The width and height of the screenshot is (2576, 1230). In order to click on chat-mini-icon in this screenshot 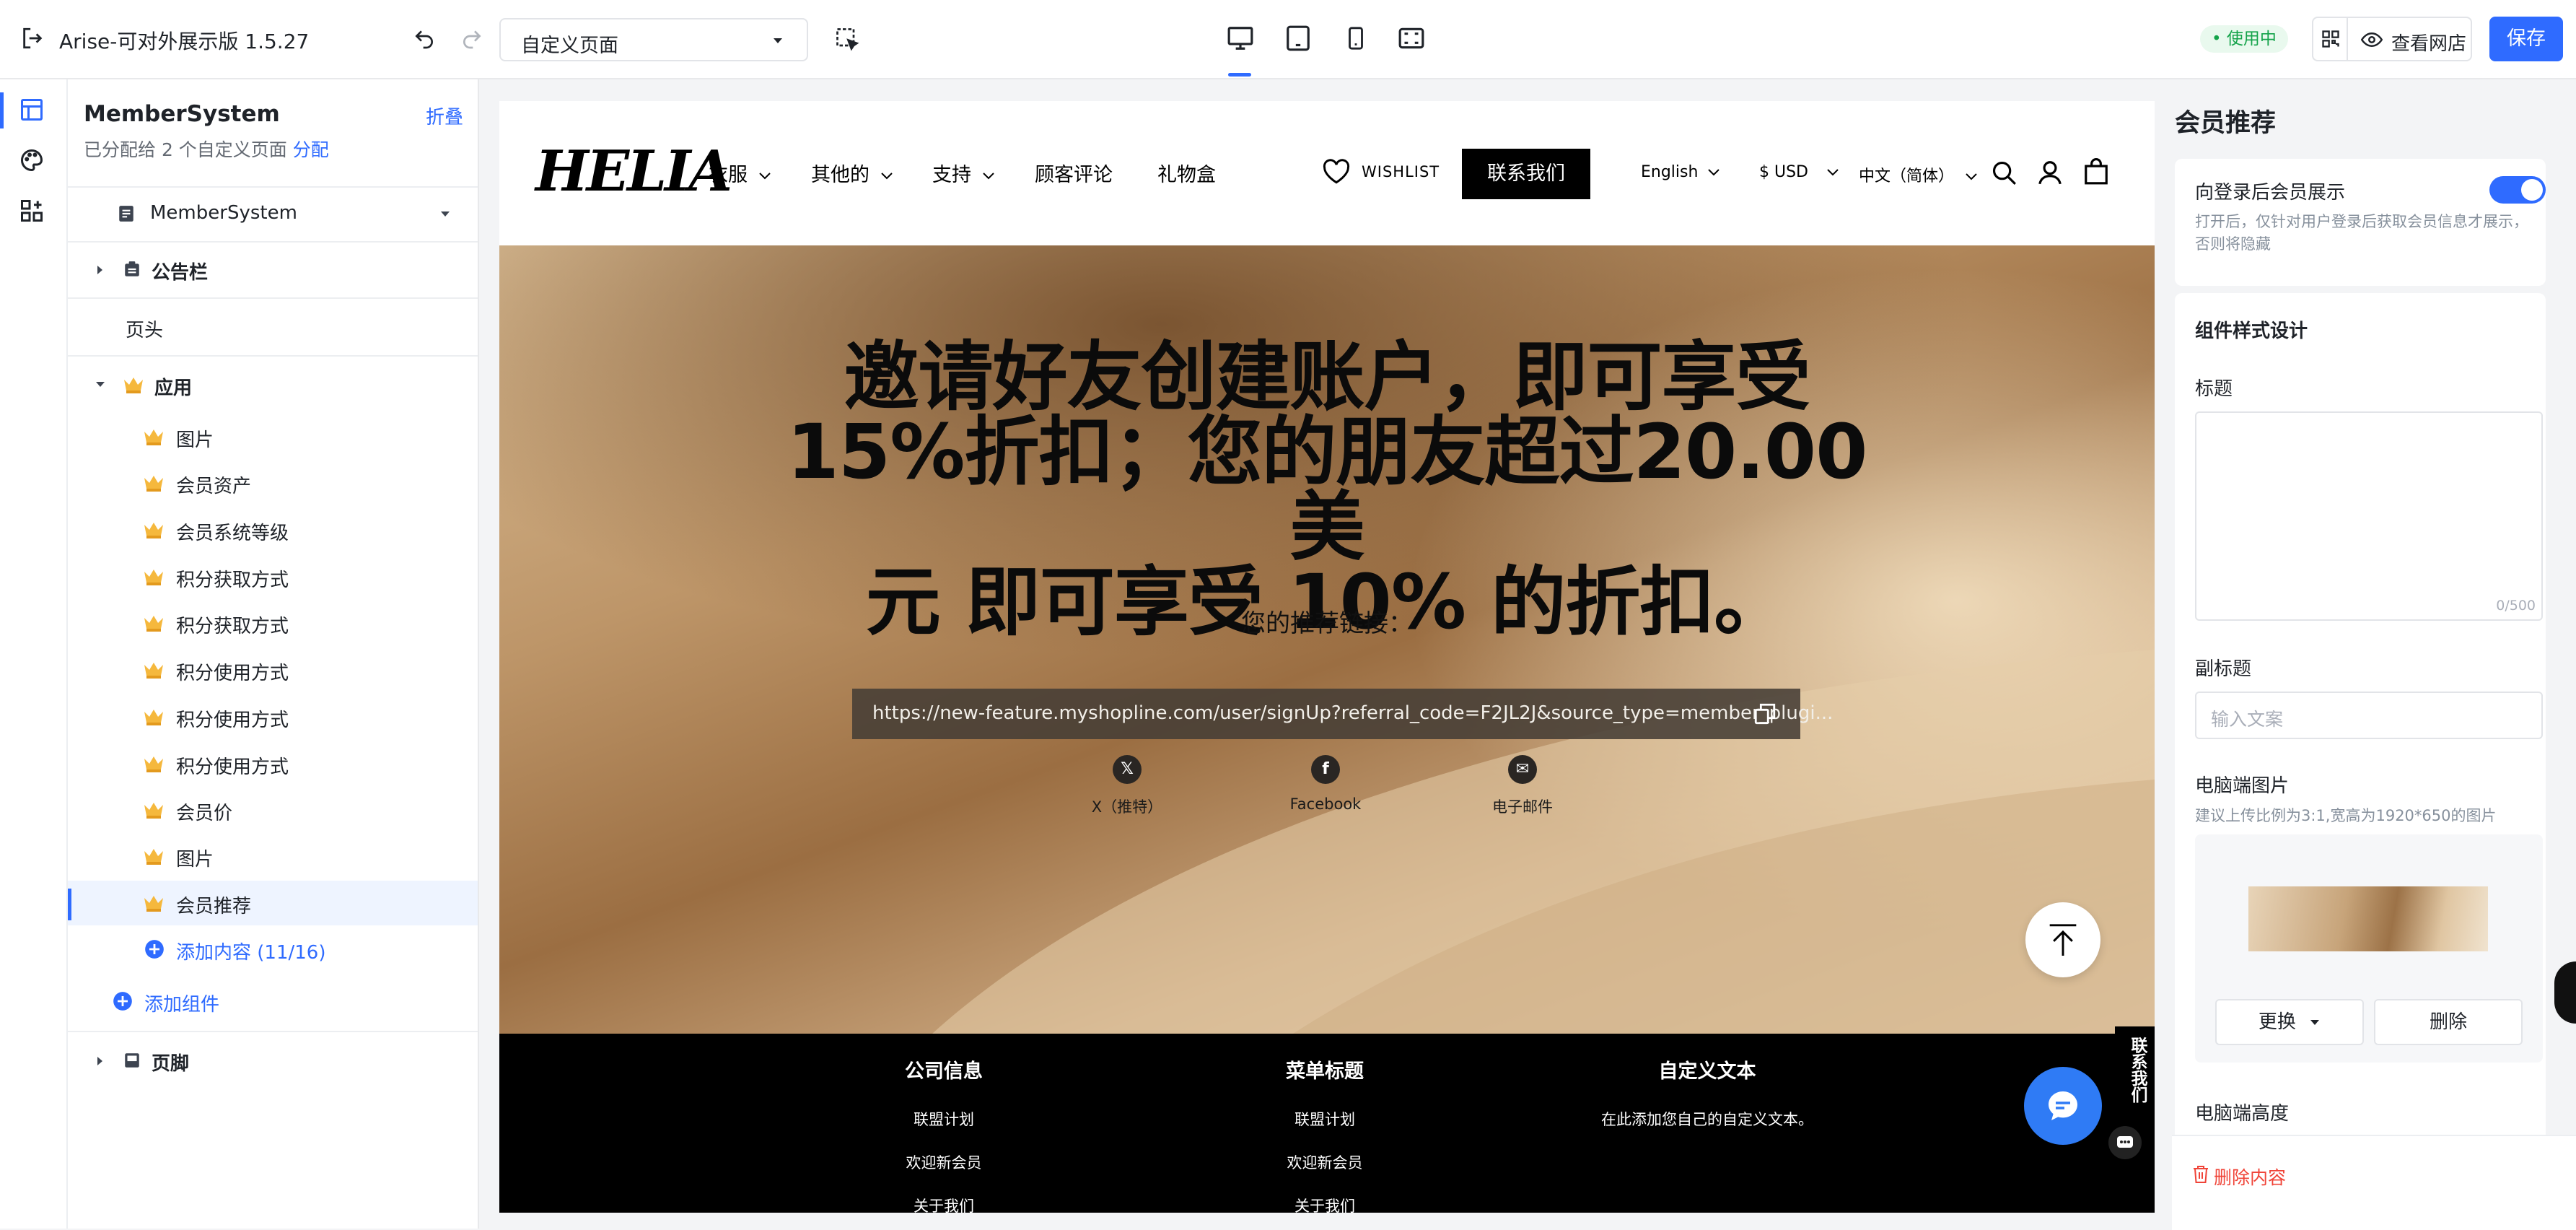, I will do `click(2125, 1142)`.